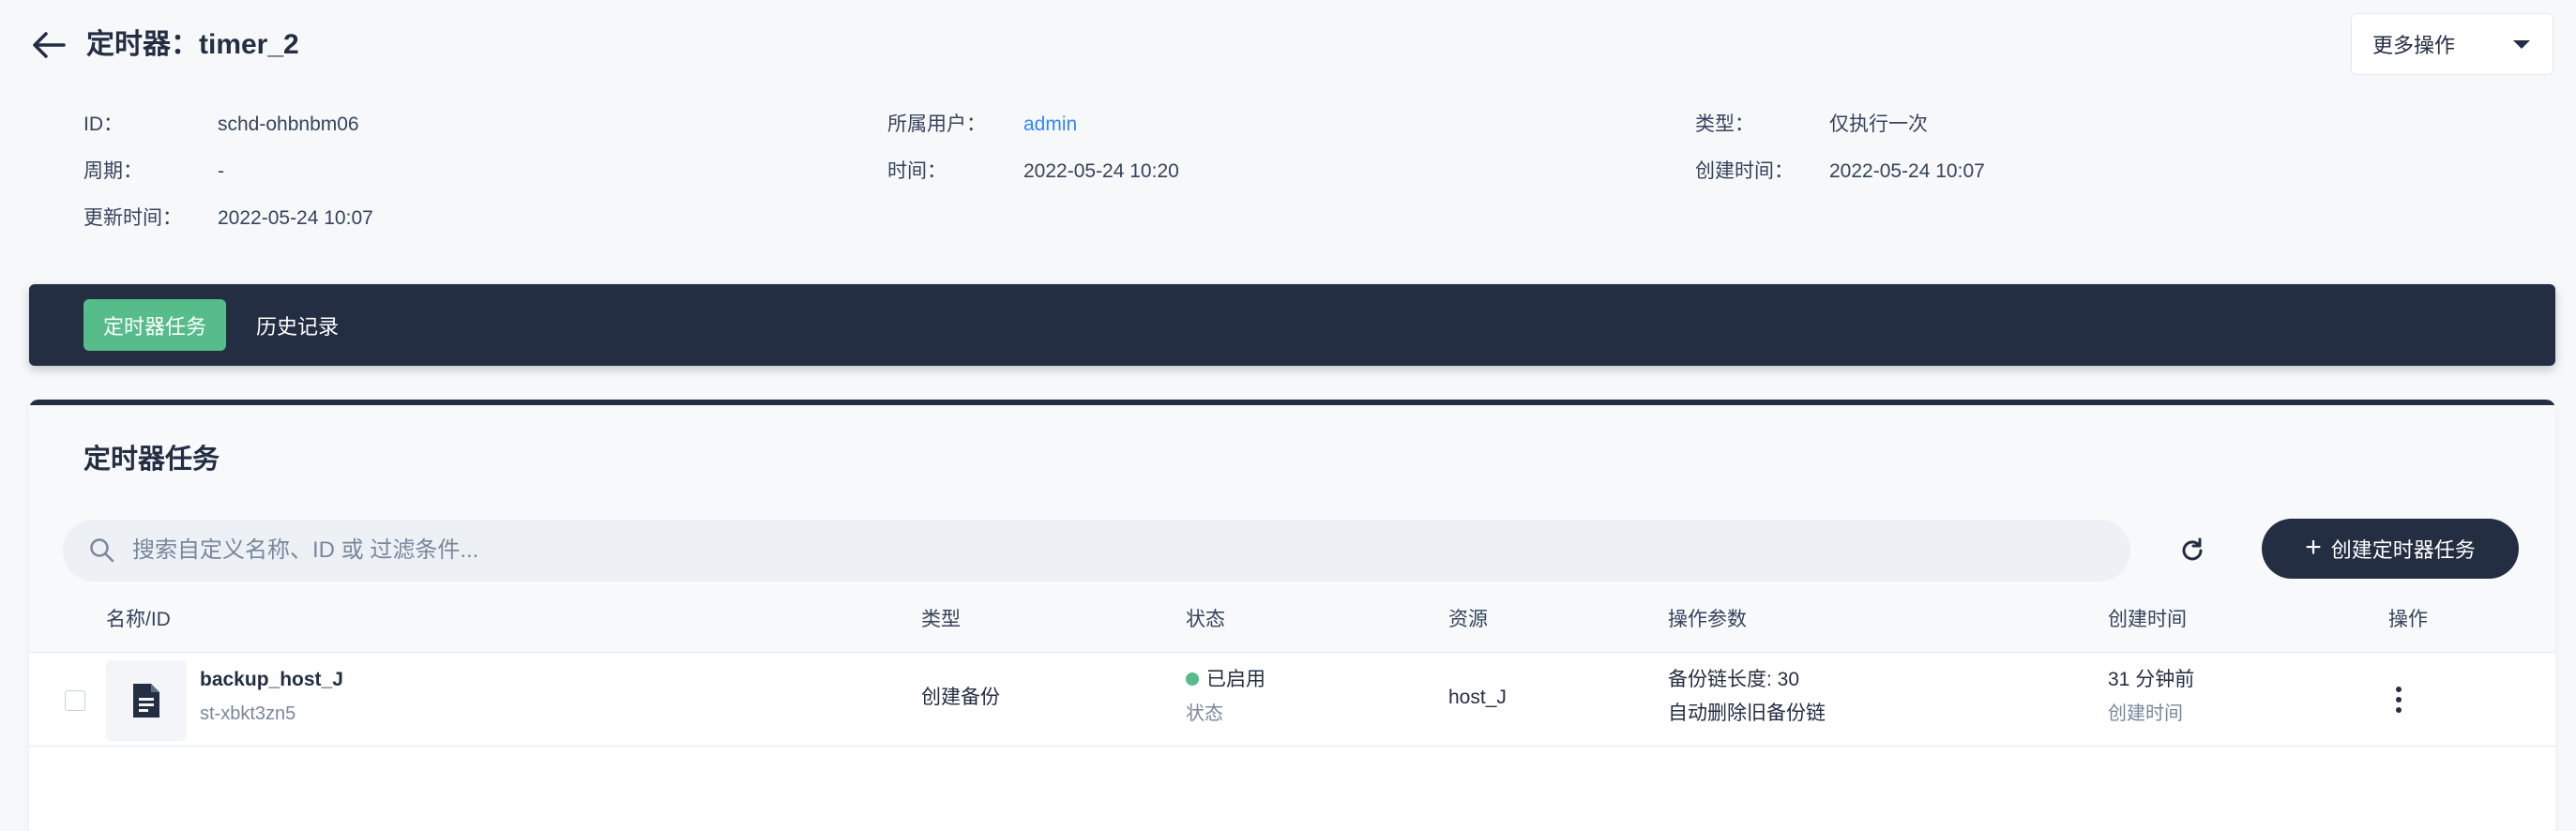 Image resolution: width=2576 pixels, height=831 pixels. I want to click on owner-label: 所属用户：, so click(936, 124).